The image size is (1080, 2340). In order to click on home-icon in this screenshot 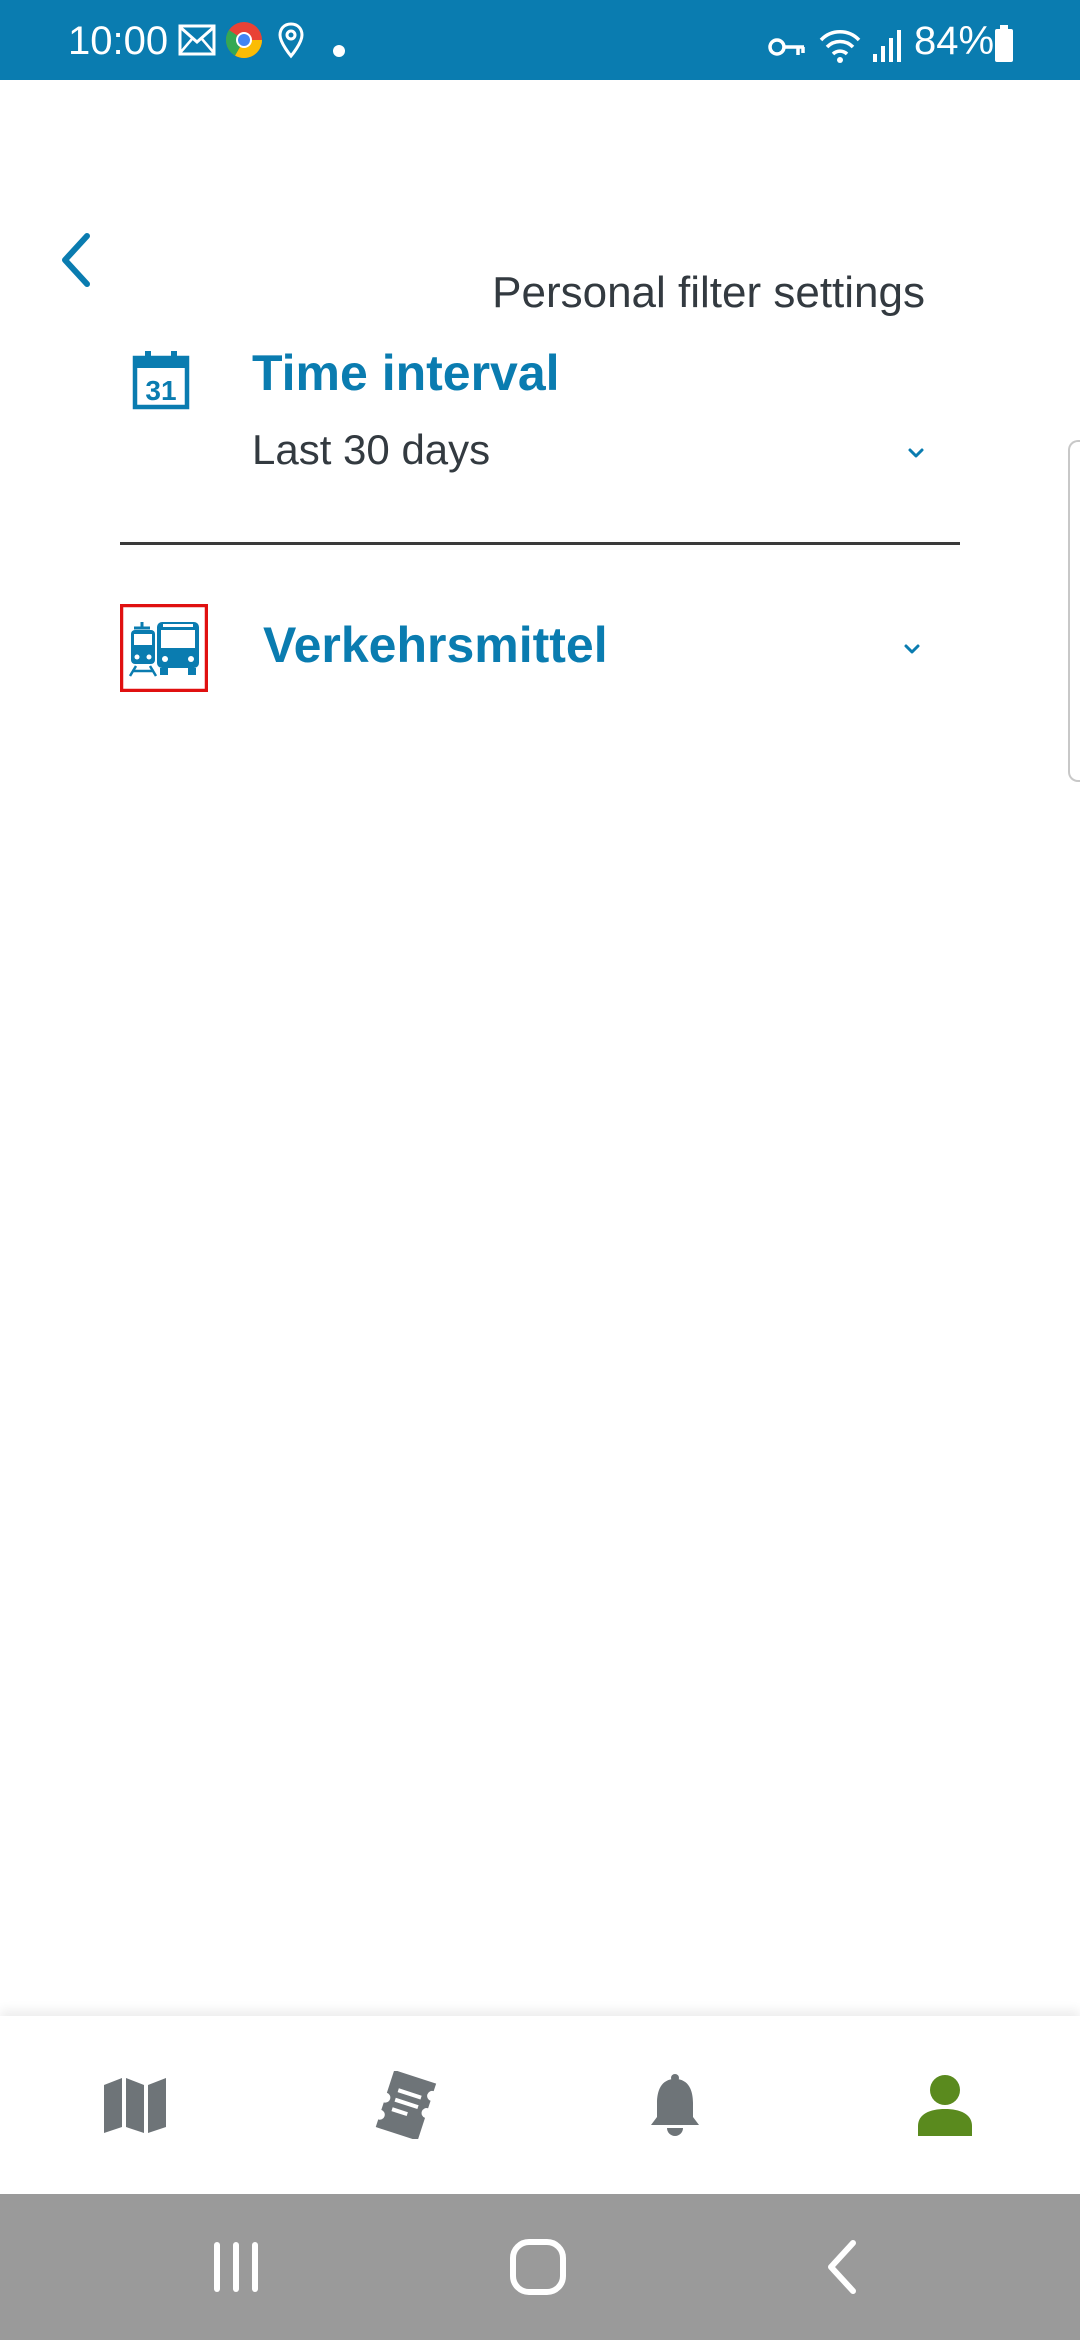, I will do `click(538, 2267)`.